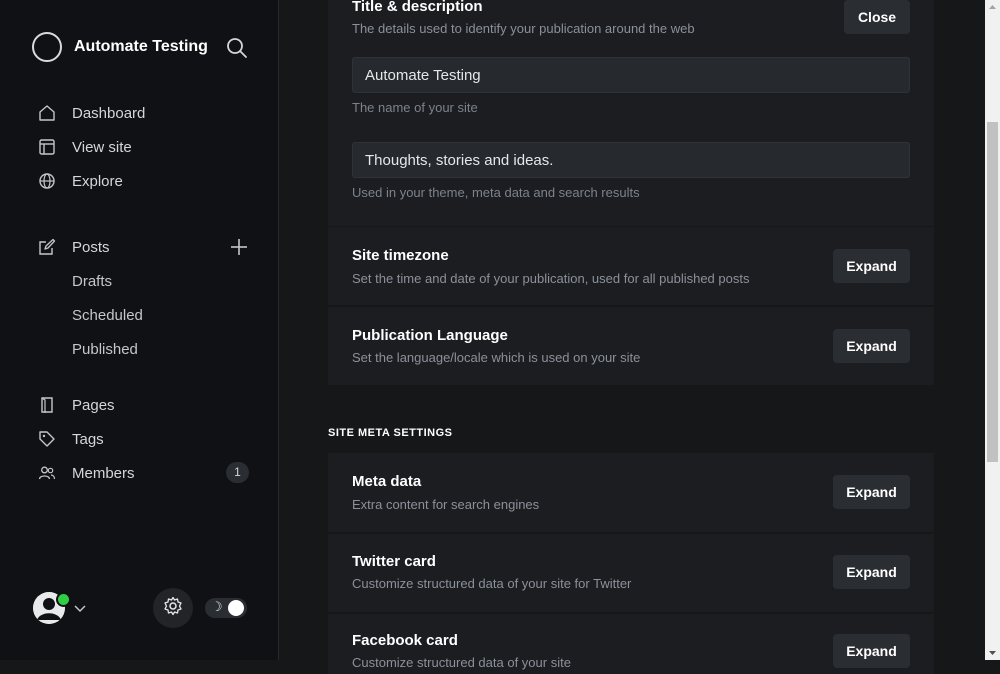 The width and height of the screenshot is (1000, 674). I want to click on settings-button, so click(173, 608).